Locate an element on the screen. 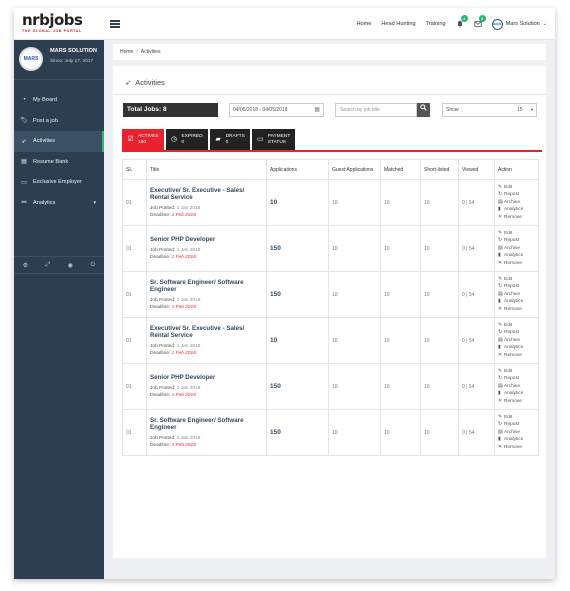 This screenshot has height=591, width=570. breadcrumb-home: Home is located at coordinates (126, 52).